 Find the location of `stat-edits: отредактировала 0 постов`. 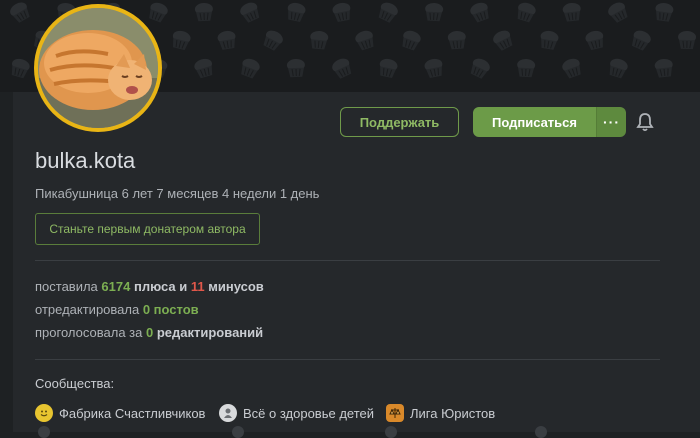

stat-edits: отредактировала 0 постов is located at coordinates (117, 309).